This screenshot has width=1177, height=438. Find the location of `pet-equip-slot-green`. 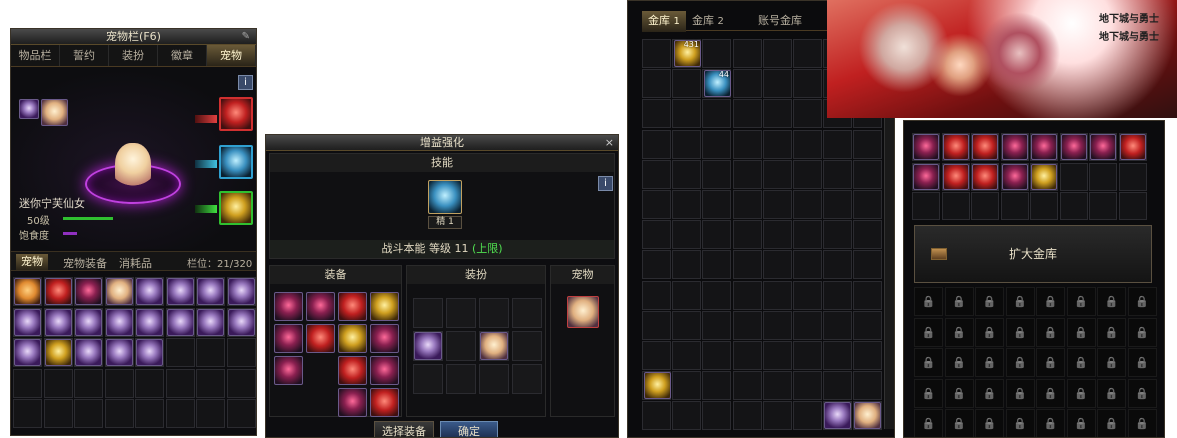

pet-equip-slot-green is located at coordinates (236, 208).